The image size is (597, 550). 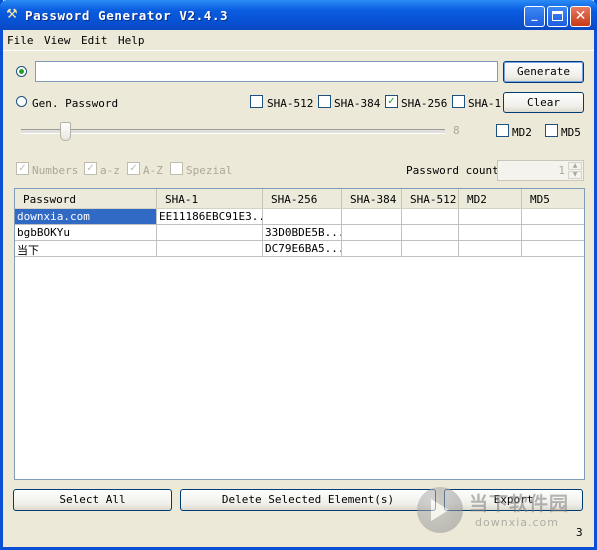 What do you see at coordinates (209, 170) in the screenshot?
I see `special-label: Spezial` at bounding box center [209, 170].